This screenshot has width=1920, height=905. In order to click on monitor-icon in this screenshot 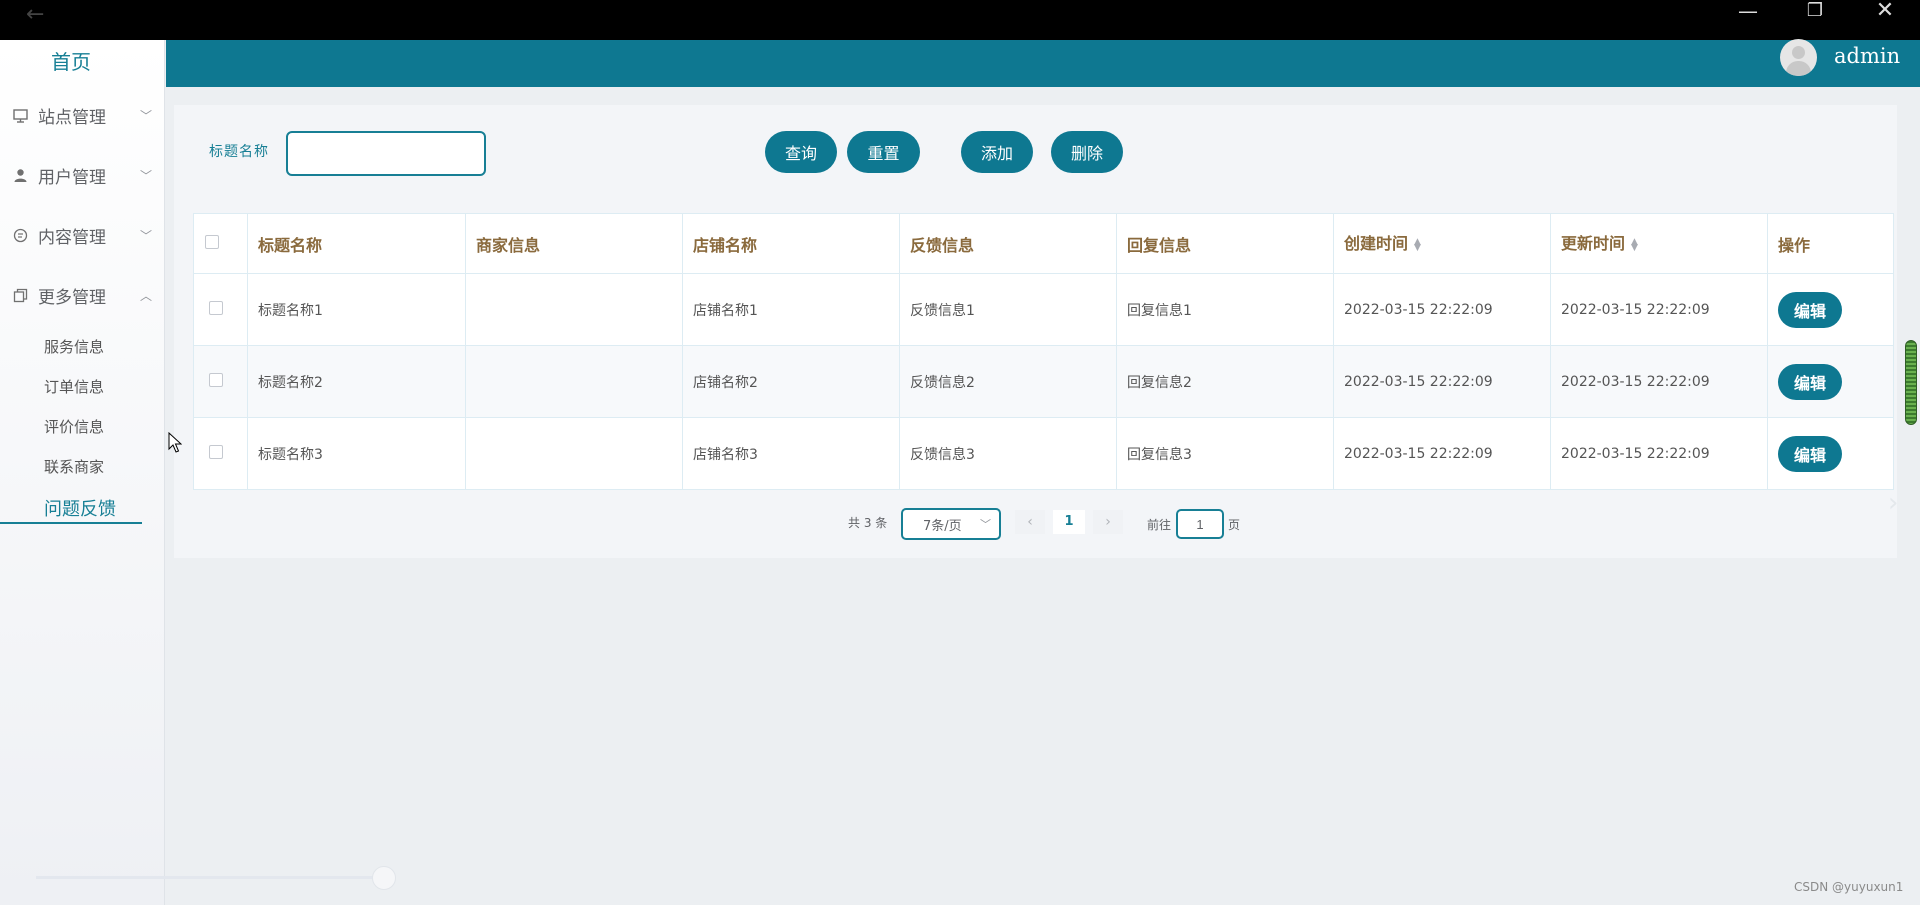, I will do `click(20, 115)`.